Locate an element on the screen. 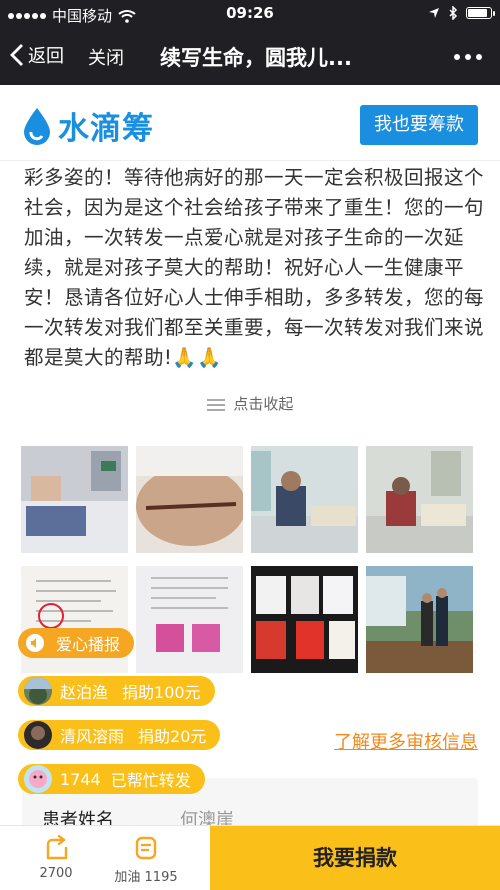  back-button: 返回 is located at coordinates (37, 55).